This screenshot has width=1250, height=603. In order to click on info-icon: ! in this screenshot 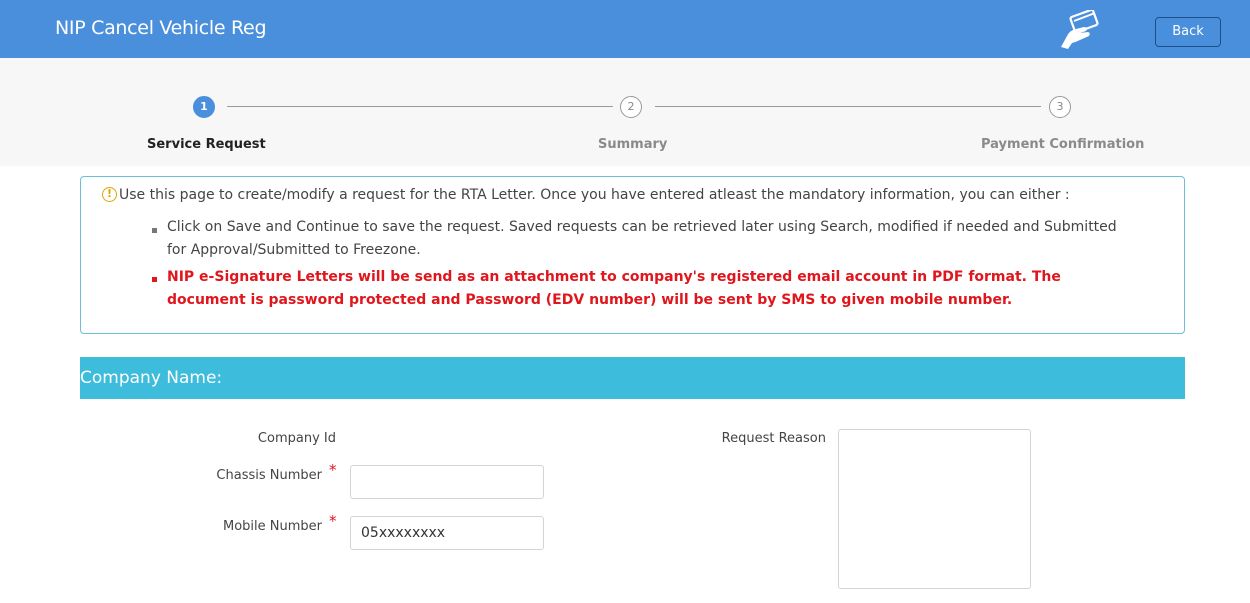, I will do `click(109, 194)`.